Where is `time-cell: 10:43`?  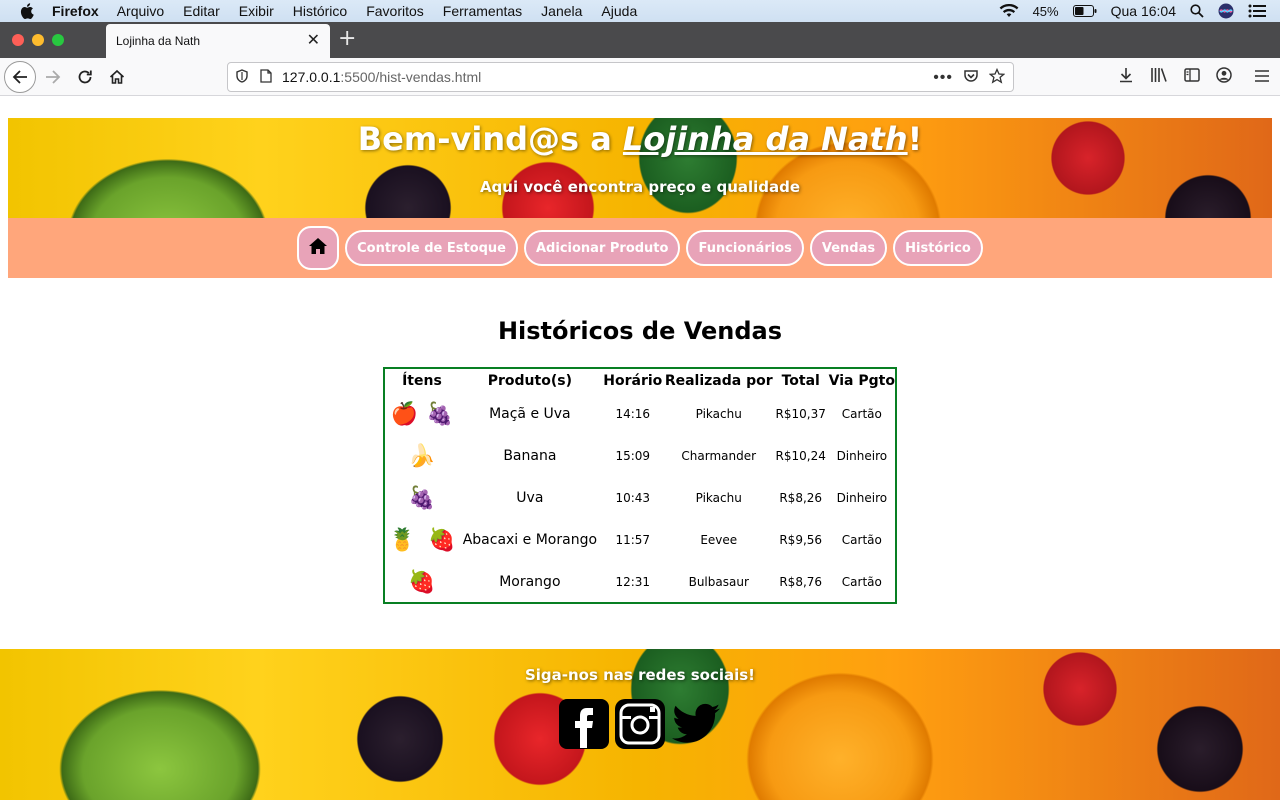 time-cell: 10:43 is located at coordinates (633, 498).